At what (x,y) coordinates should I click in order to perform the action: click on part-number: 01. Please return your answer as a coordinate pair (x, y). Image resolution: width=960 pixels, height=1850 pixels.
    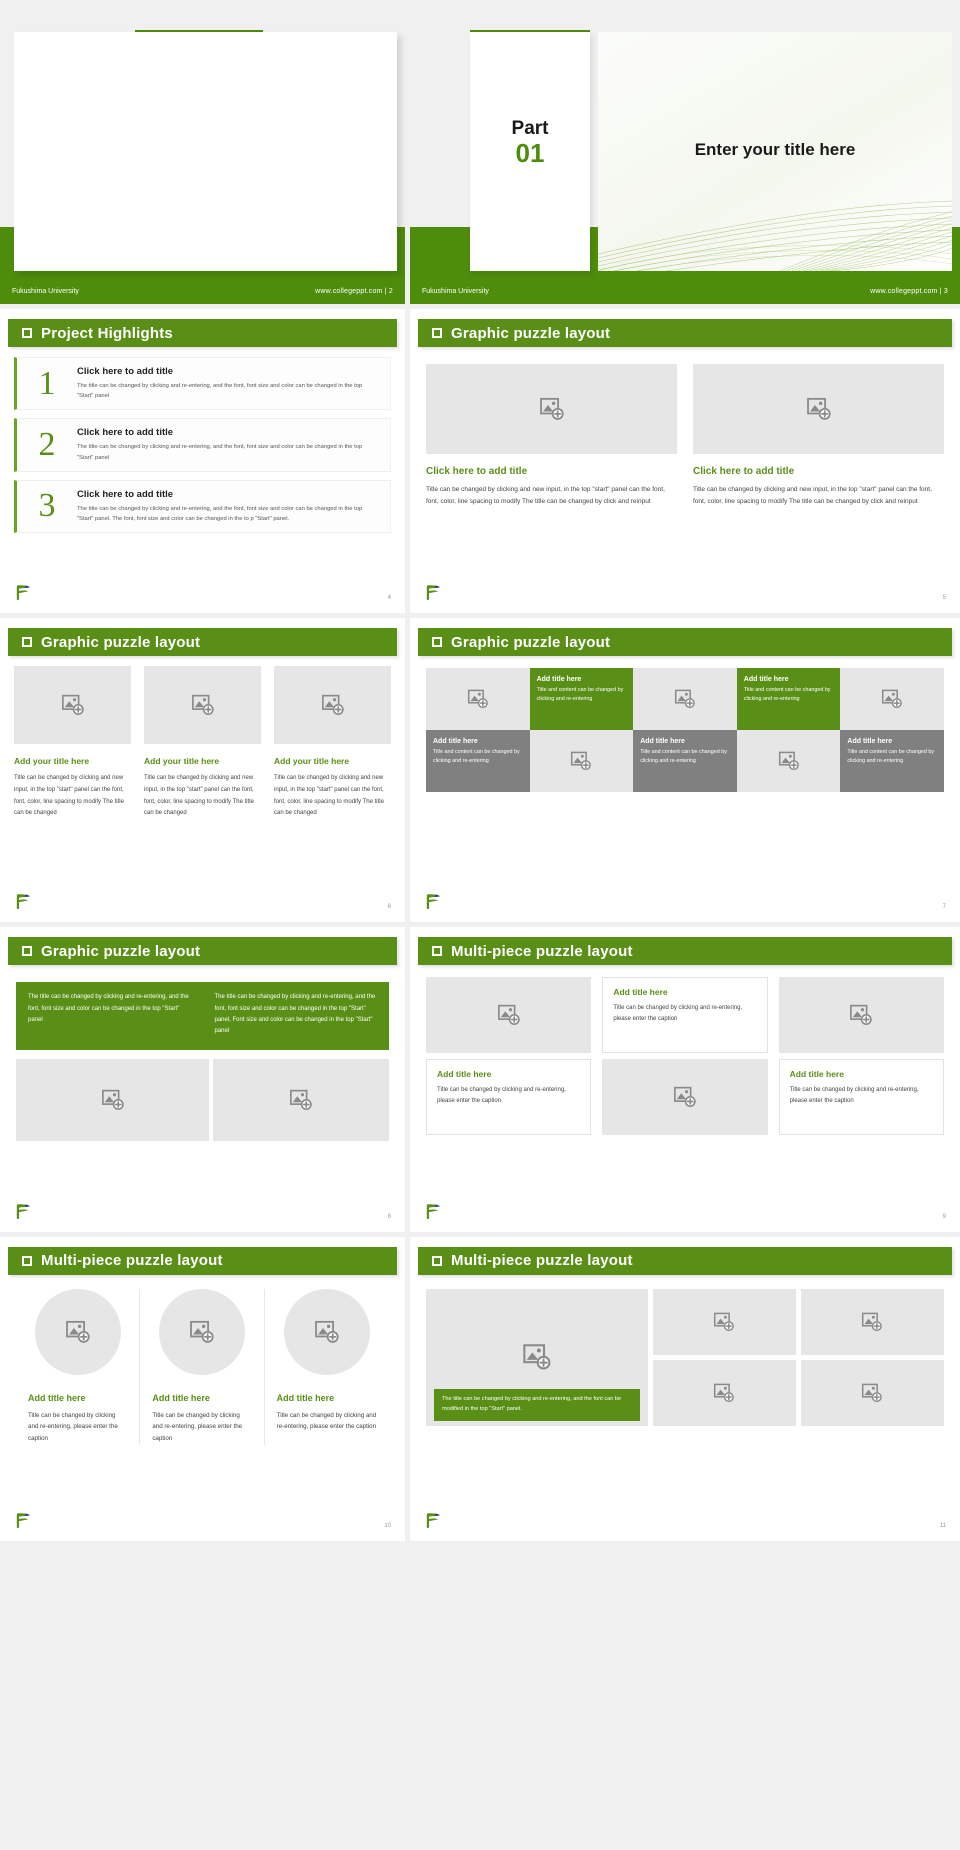
    Looking at the image, I should click on (530, 153).